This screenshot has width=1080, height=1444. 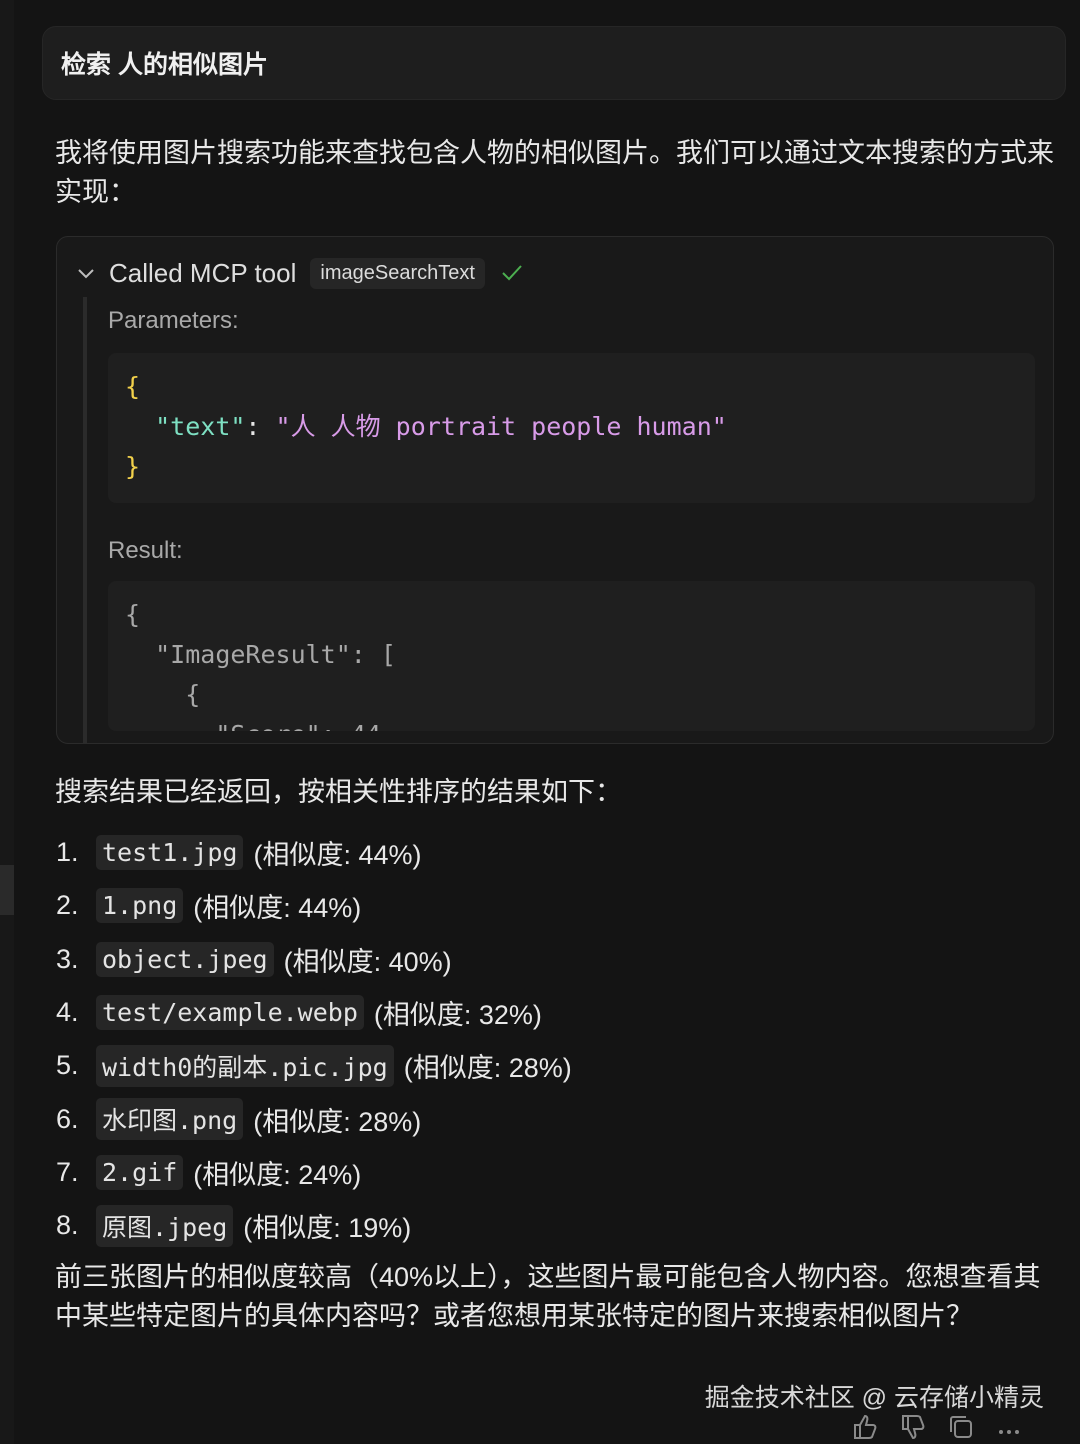 I want to click on tool-call-guide-line, so click(x=85, y=520).